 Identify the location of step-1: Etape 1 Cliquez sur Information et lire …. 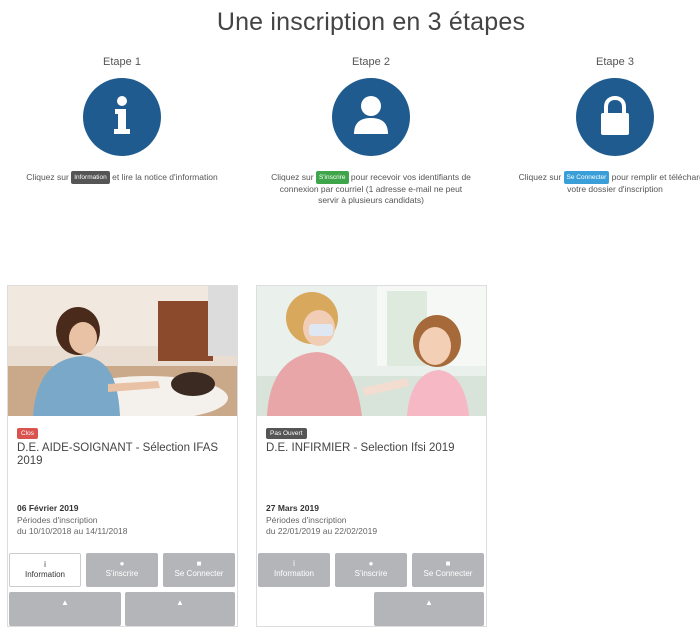
(122, 120).